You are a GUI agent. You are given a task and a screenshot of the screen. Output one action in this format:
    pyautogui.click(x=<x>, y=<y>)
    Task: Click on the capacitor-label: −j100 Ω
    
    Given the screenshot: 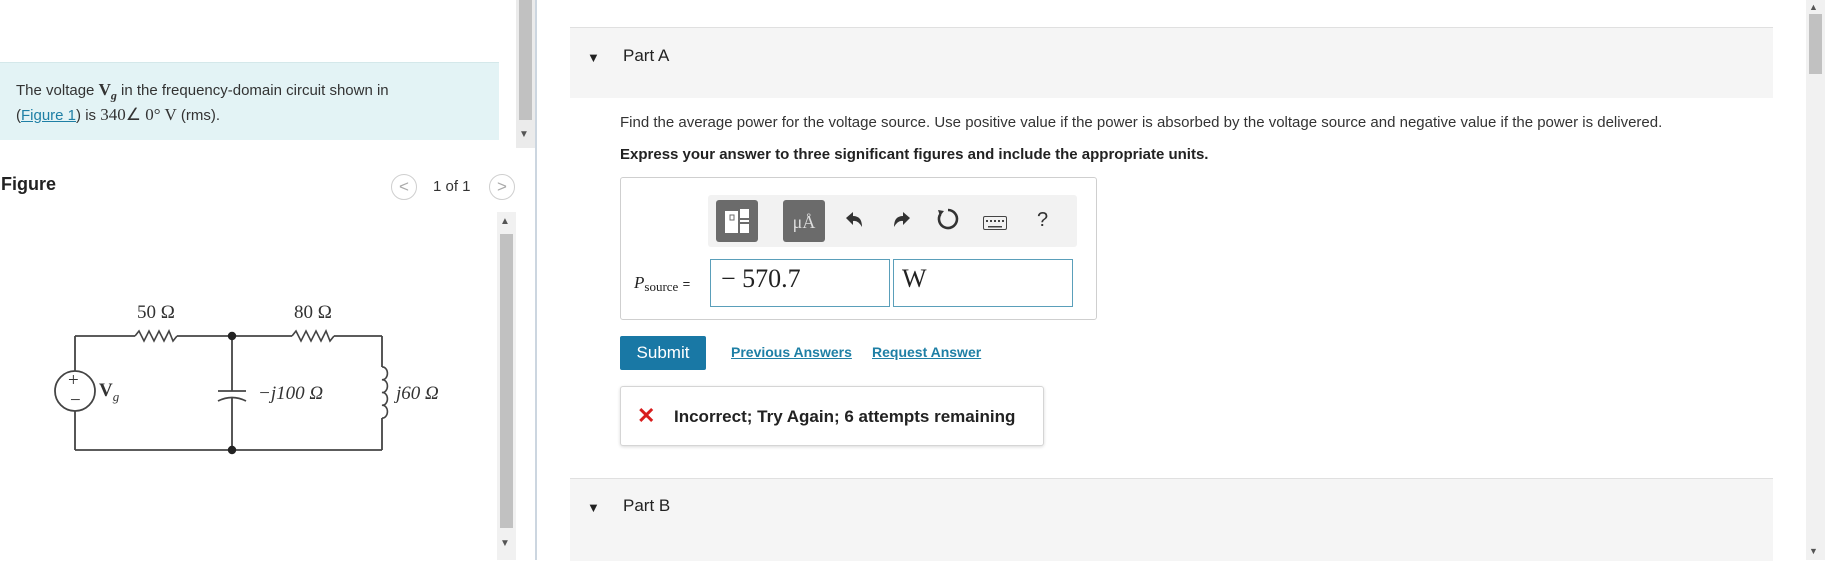 What is the action you would take?
    pyautogui.click(x=290, y=393)
    